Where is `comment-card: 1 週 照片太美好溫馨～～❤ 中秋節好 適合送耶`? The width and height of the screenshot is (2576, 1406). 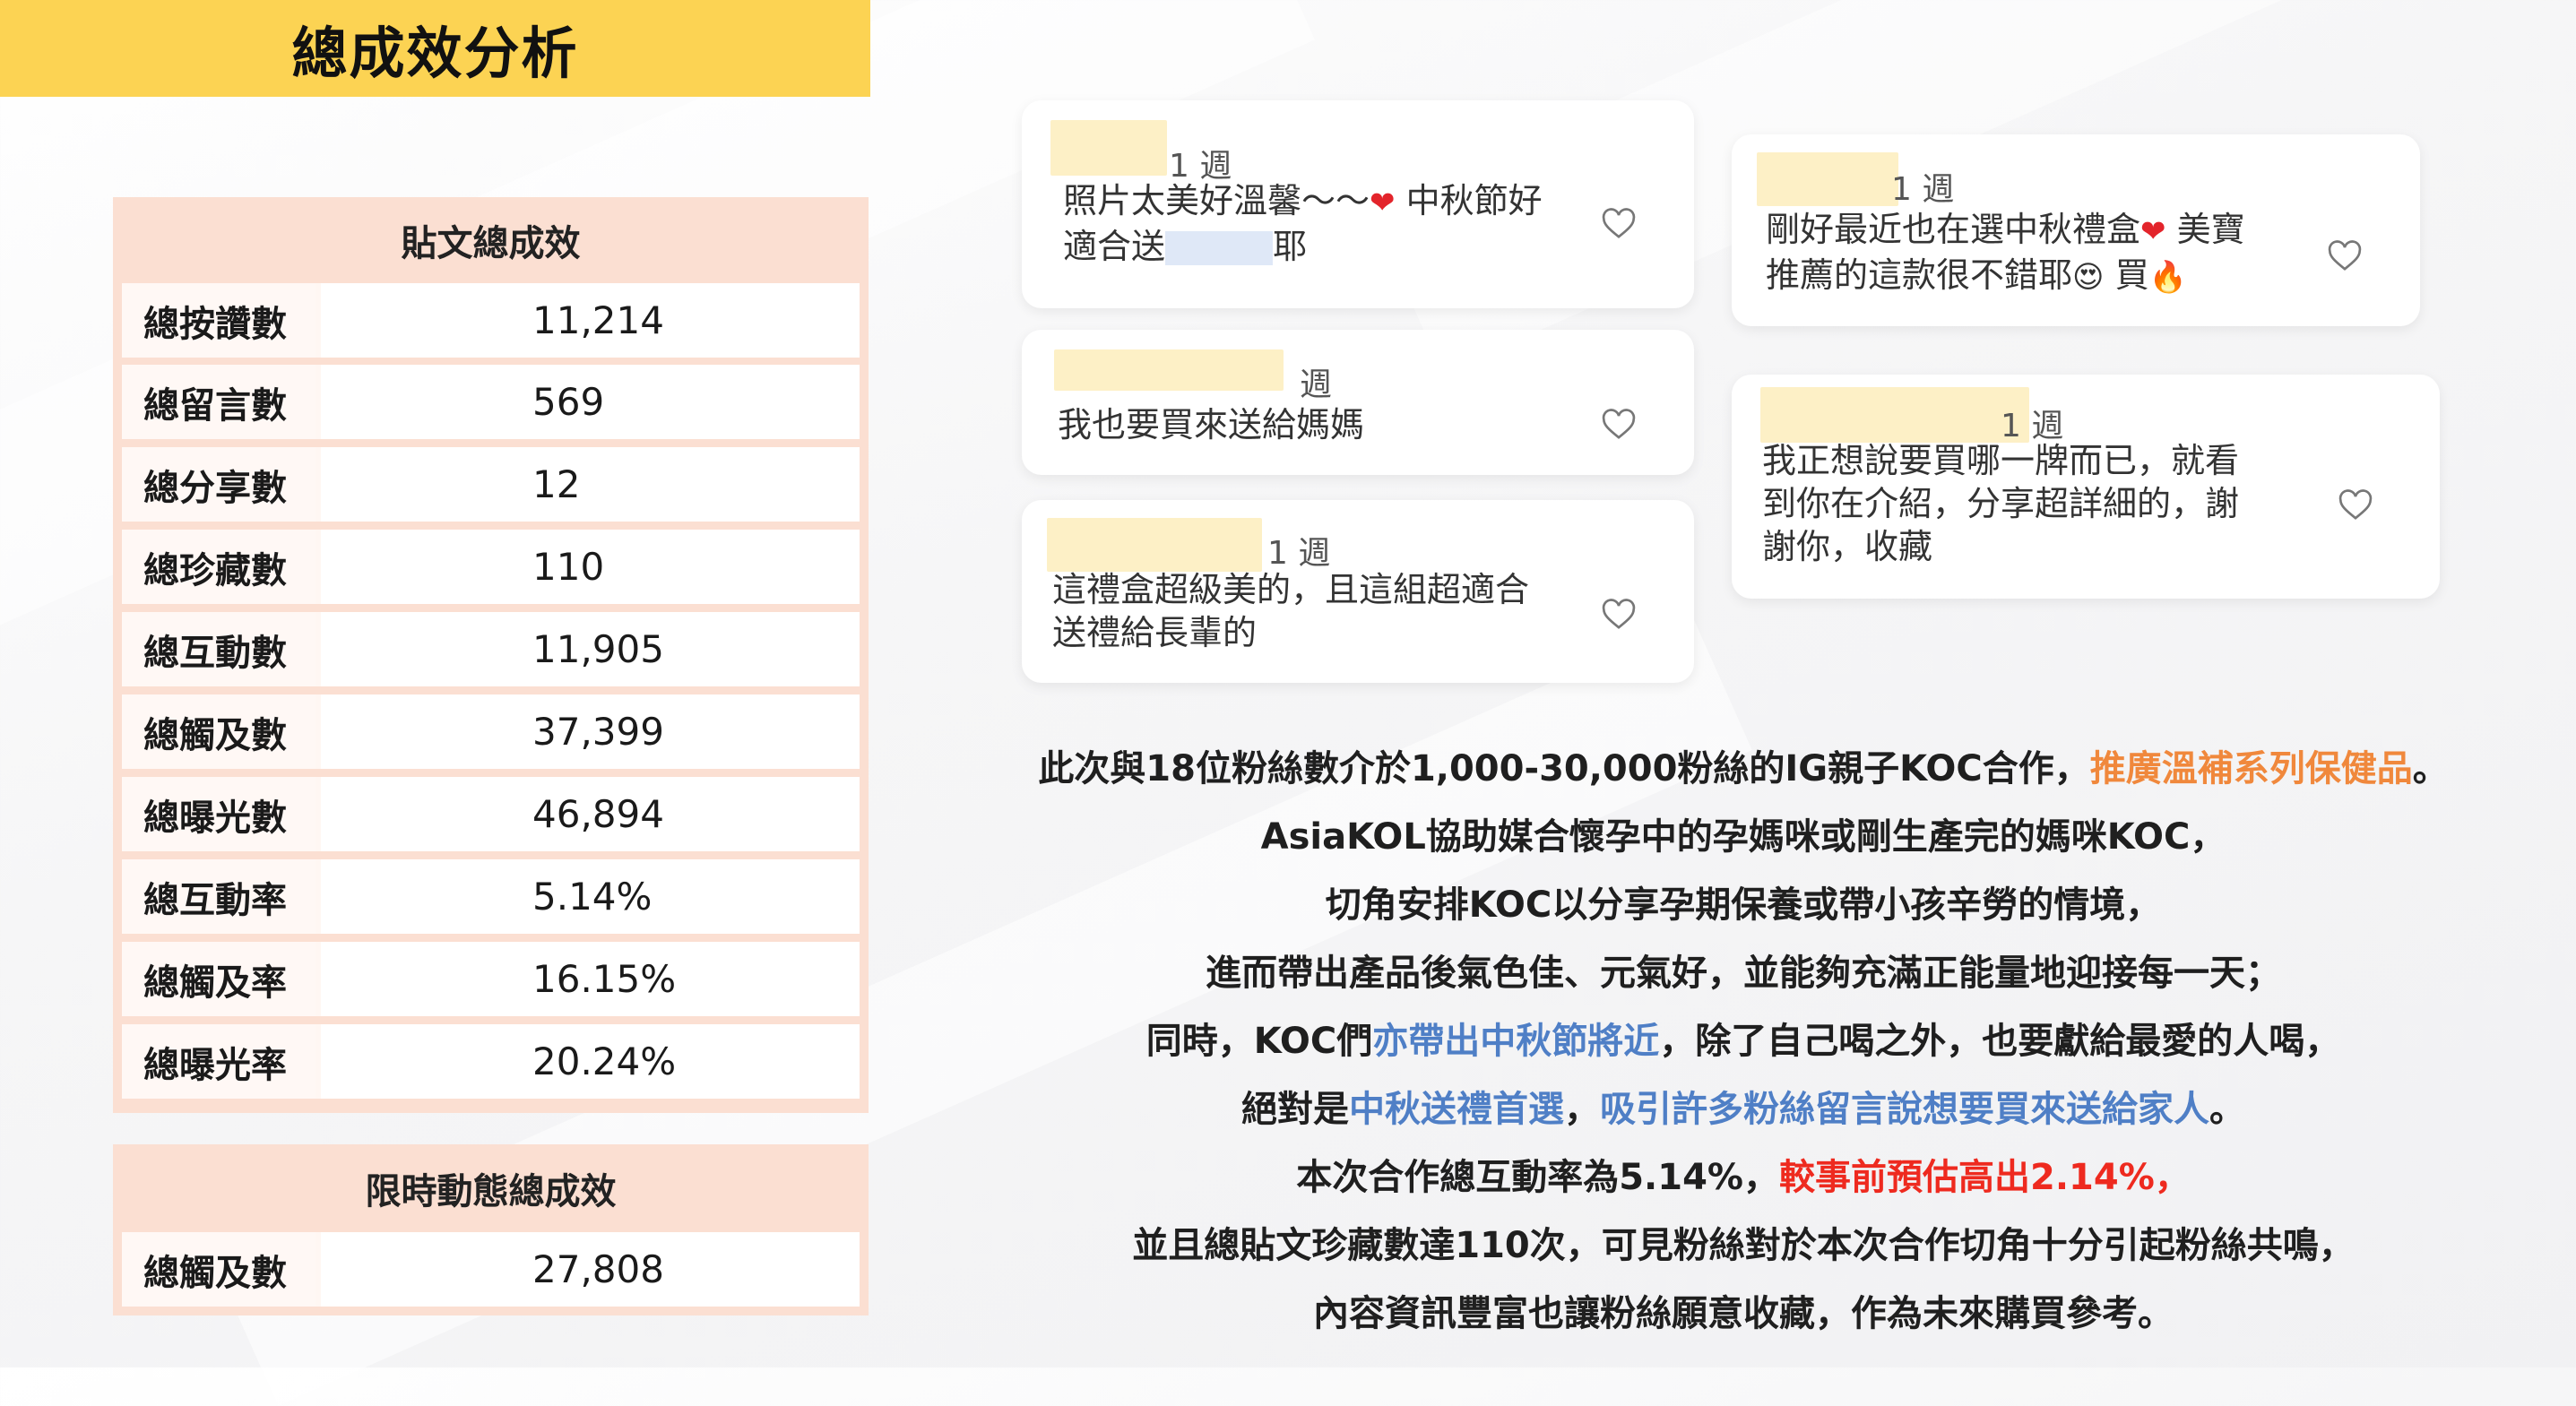 comment-card: 1 週 照片太美好溫馨～～❤ 中秋節好 適合送耶 is located at coordinates (1358, 204).